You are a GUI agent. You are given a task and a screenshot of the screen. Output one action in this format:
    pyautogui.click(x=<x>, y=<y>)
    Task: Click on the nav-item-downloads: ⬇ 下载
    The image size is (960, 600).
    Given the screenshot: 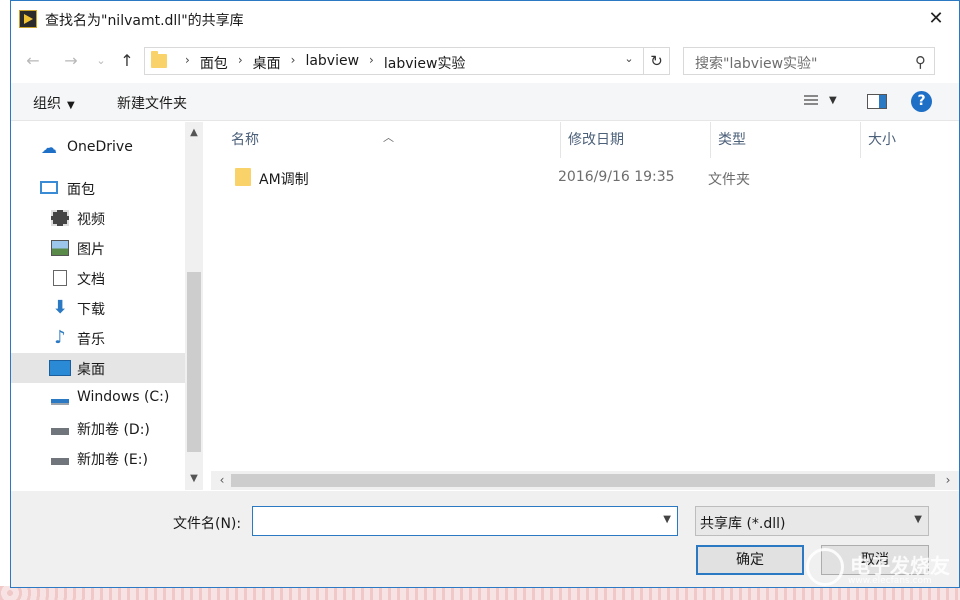 What is the action you would take?
    pyautogui.click(x=98, y=308)
    